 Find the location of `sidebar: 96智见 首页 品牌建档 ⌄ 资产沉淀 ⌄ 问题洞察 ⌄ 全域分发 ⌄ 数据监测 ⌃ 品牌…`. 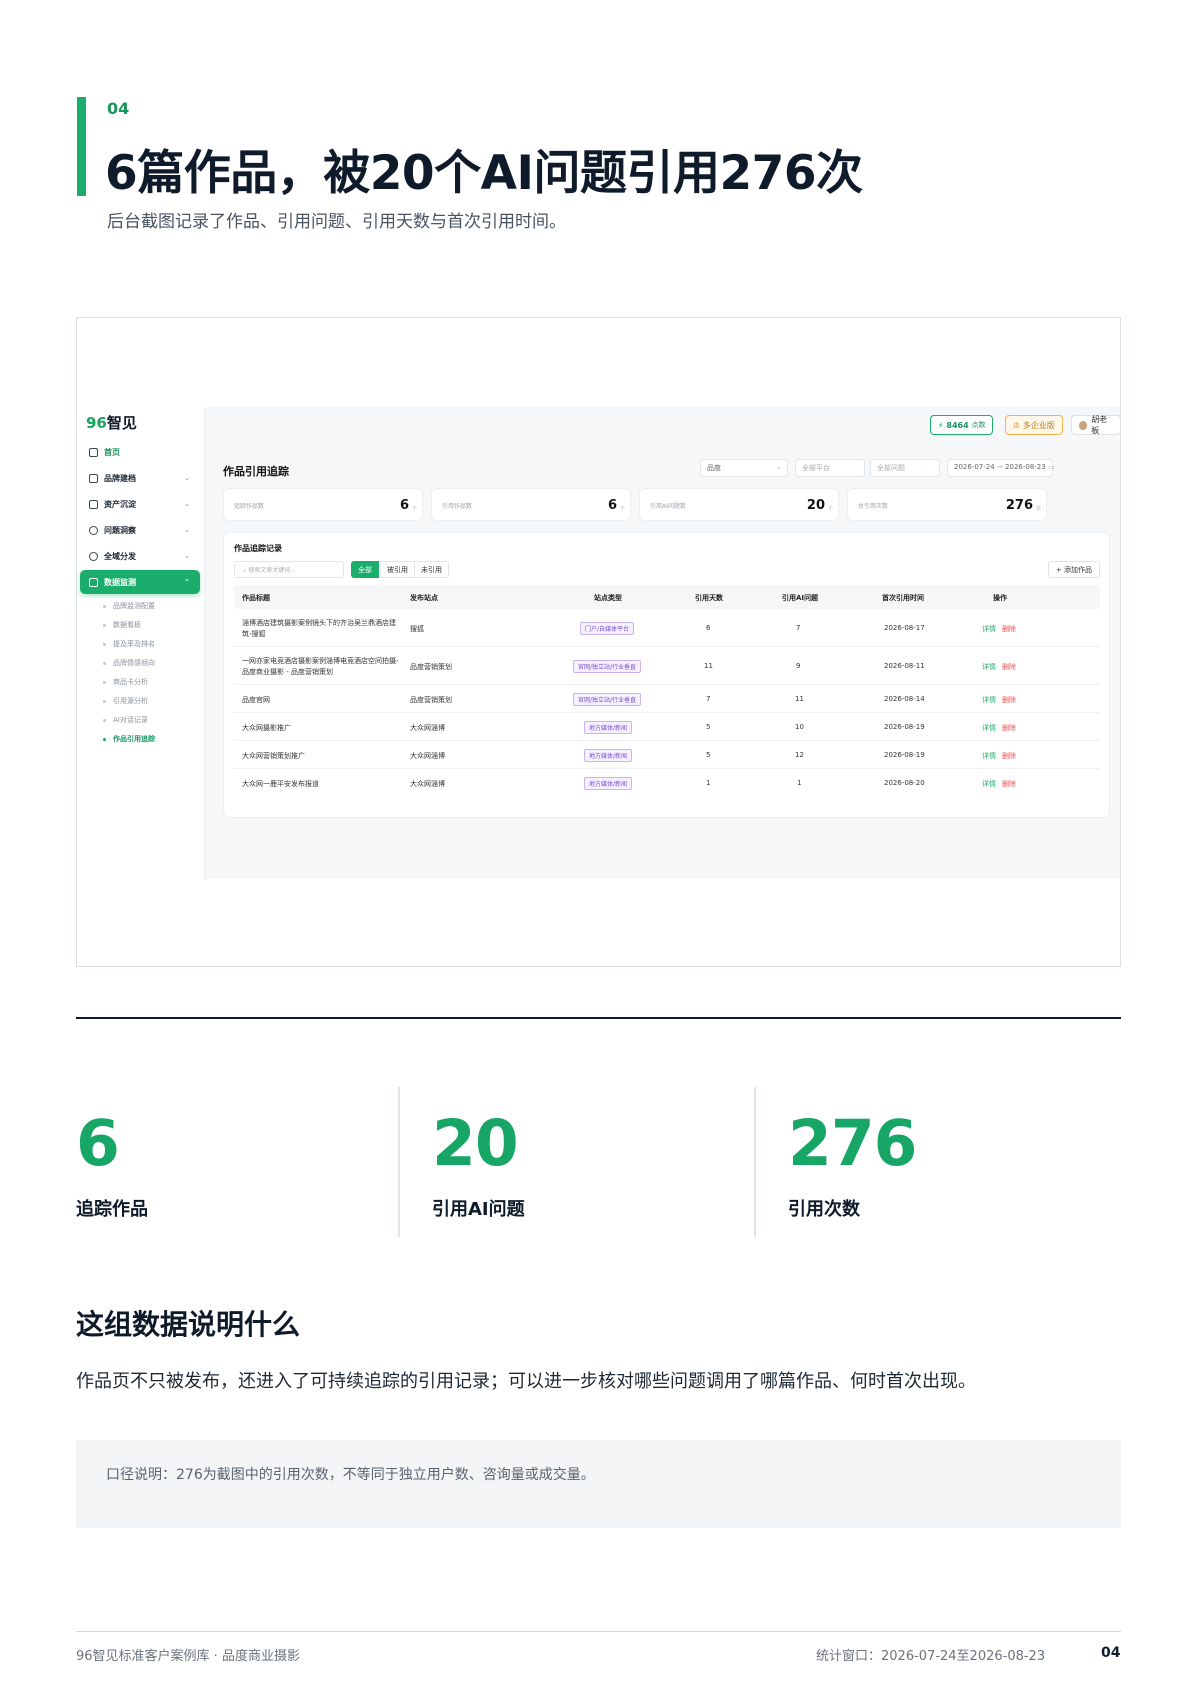

sidebar: 96智见 首页 品牌建档 ⌄ 资产沉淀 ⌄ 问题洞察 ⌄ 全域分发 ⌄ 数据监测 ⌃ 品牌… is located at coordinates (141, 643).